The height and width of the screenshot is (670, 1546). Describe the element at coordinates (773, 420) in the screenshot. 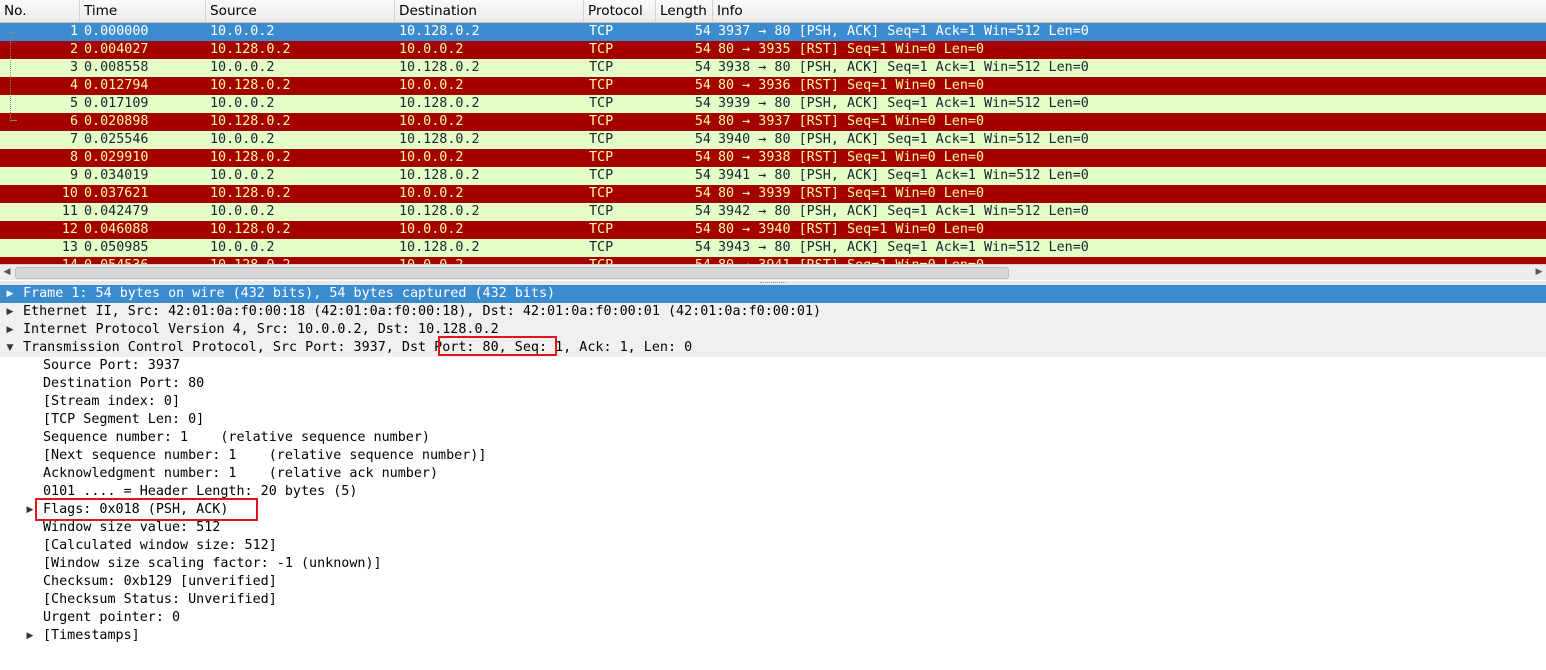

I see `tree-item-field: [TCP Segment Len: 0]` at that location.